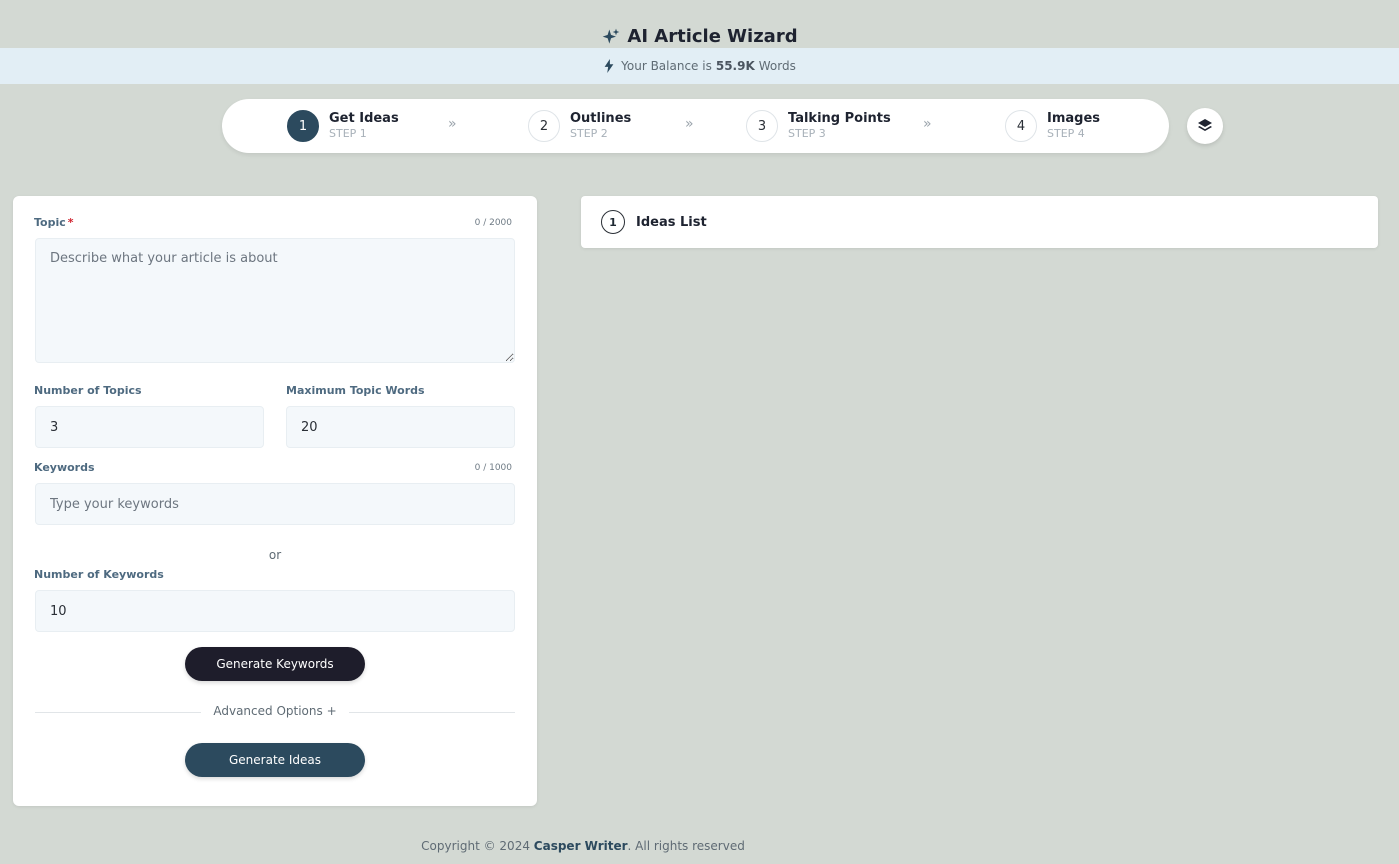  Describe the element at coordinates (613, 222) in the screenshot. I see `ideas-list-number: 1` at that location.